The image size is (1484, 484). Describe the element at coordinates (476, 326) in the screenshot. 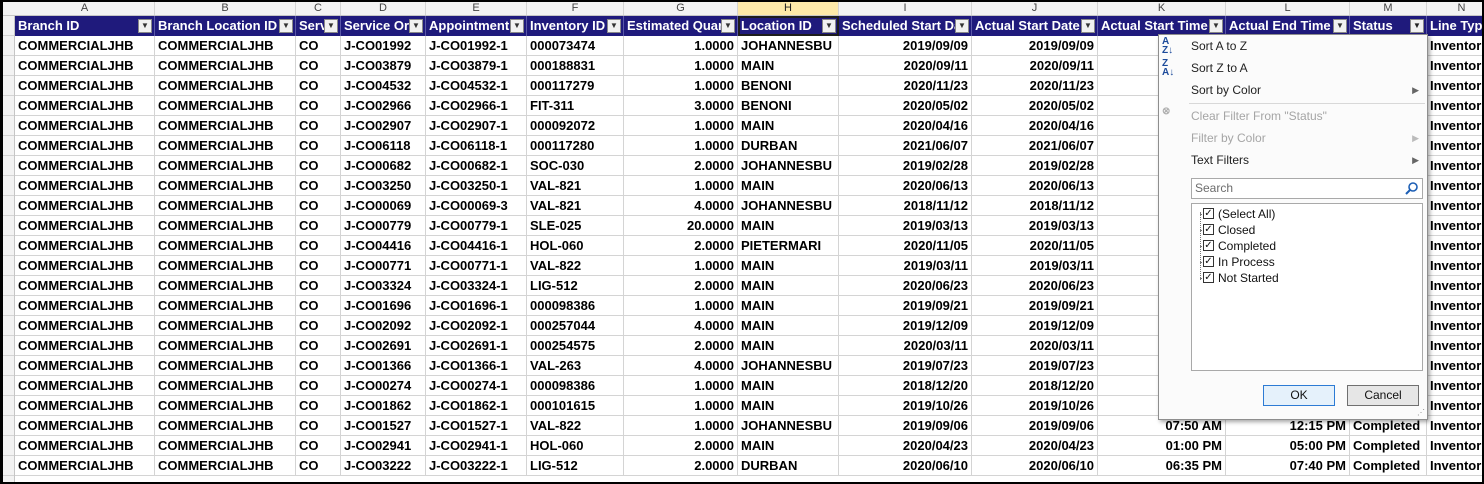

I see `table-cell: J-CO02092-1` at that location.